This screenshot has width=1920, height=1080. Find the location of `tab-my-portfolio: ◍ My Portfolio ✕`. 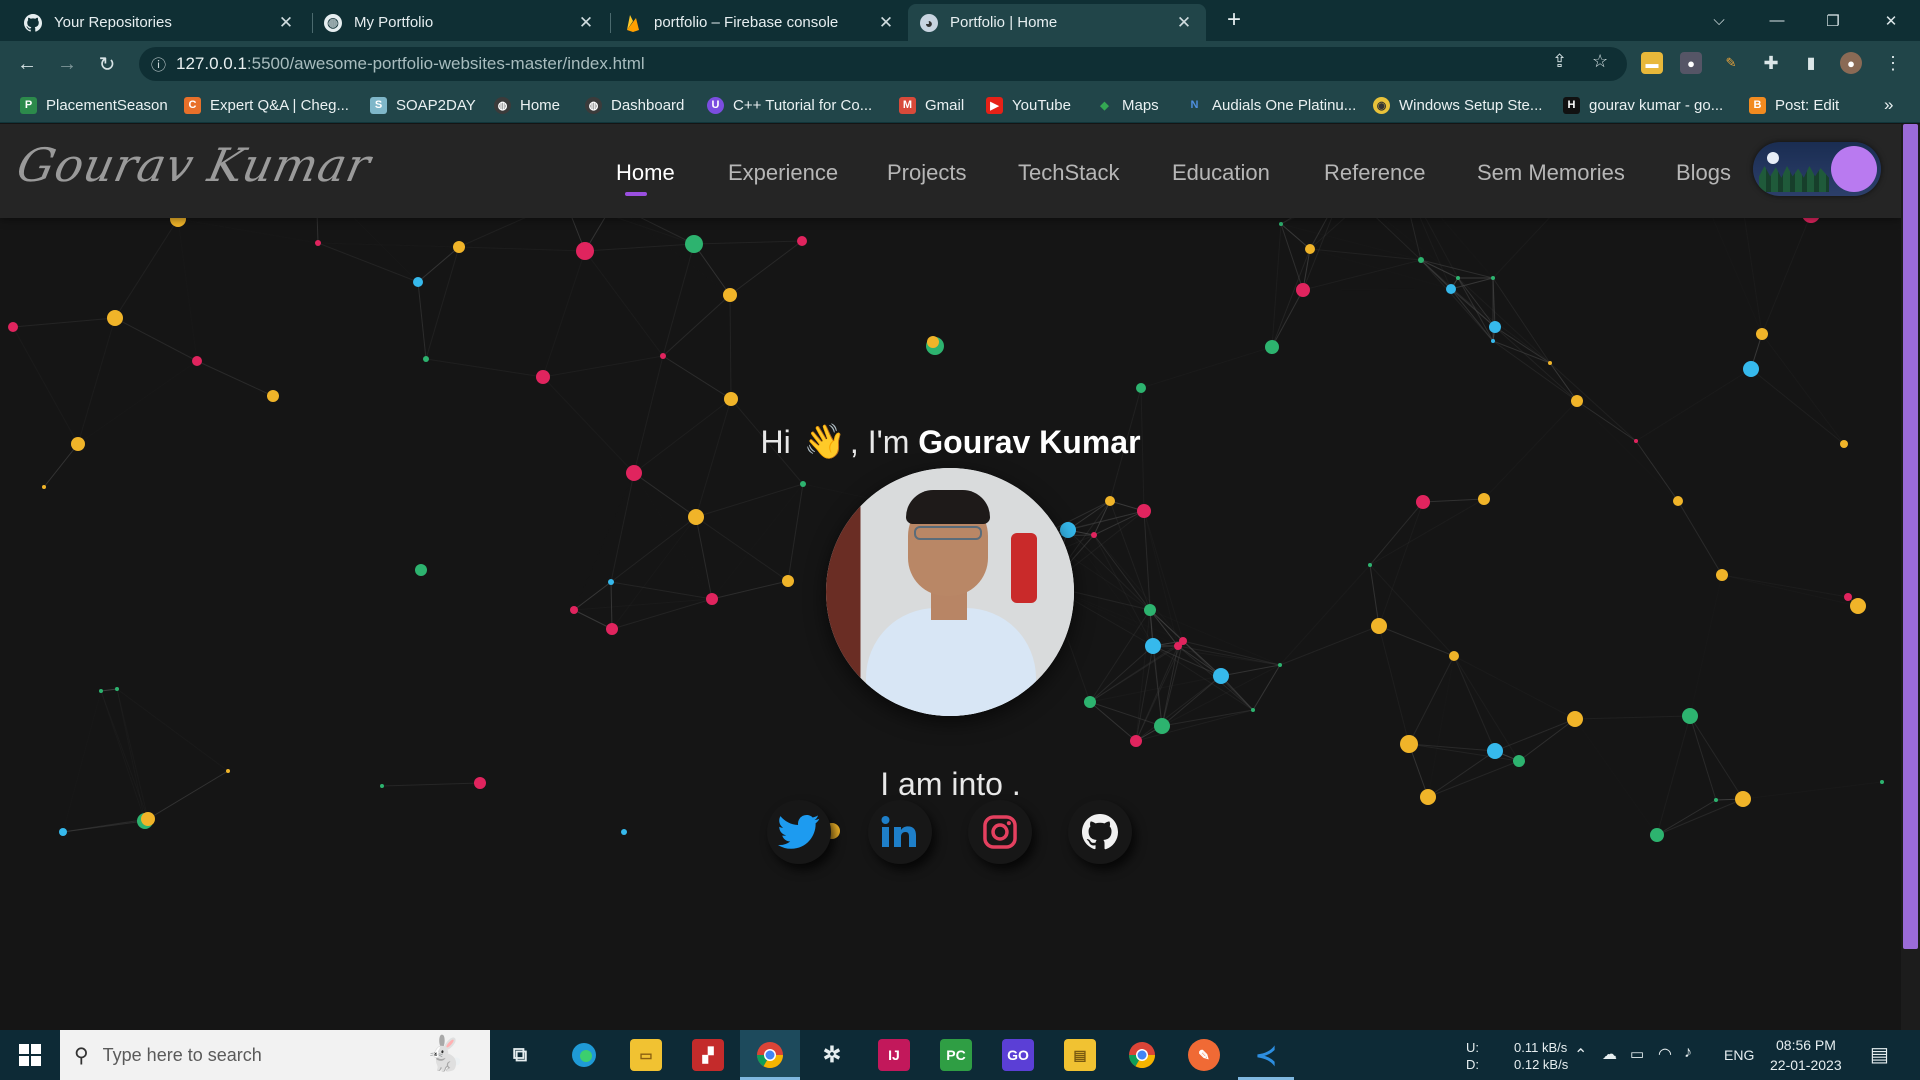

tab-my-portfolio: ◍ My Portfolio ✕ is located at coordinates (460, 22).